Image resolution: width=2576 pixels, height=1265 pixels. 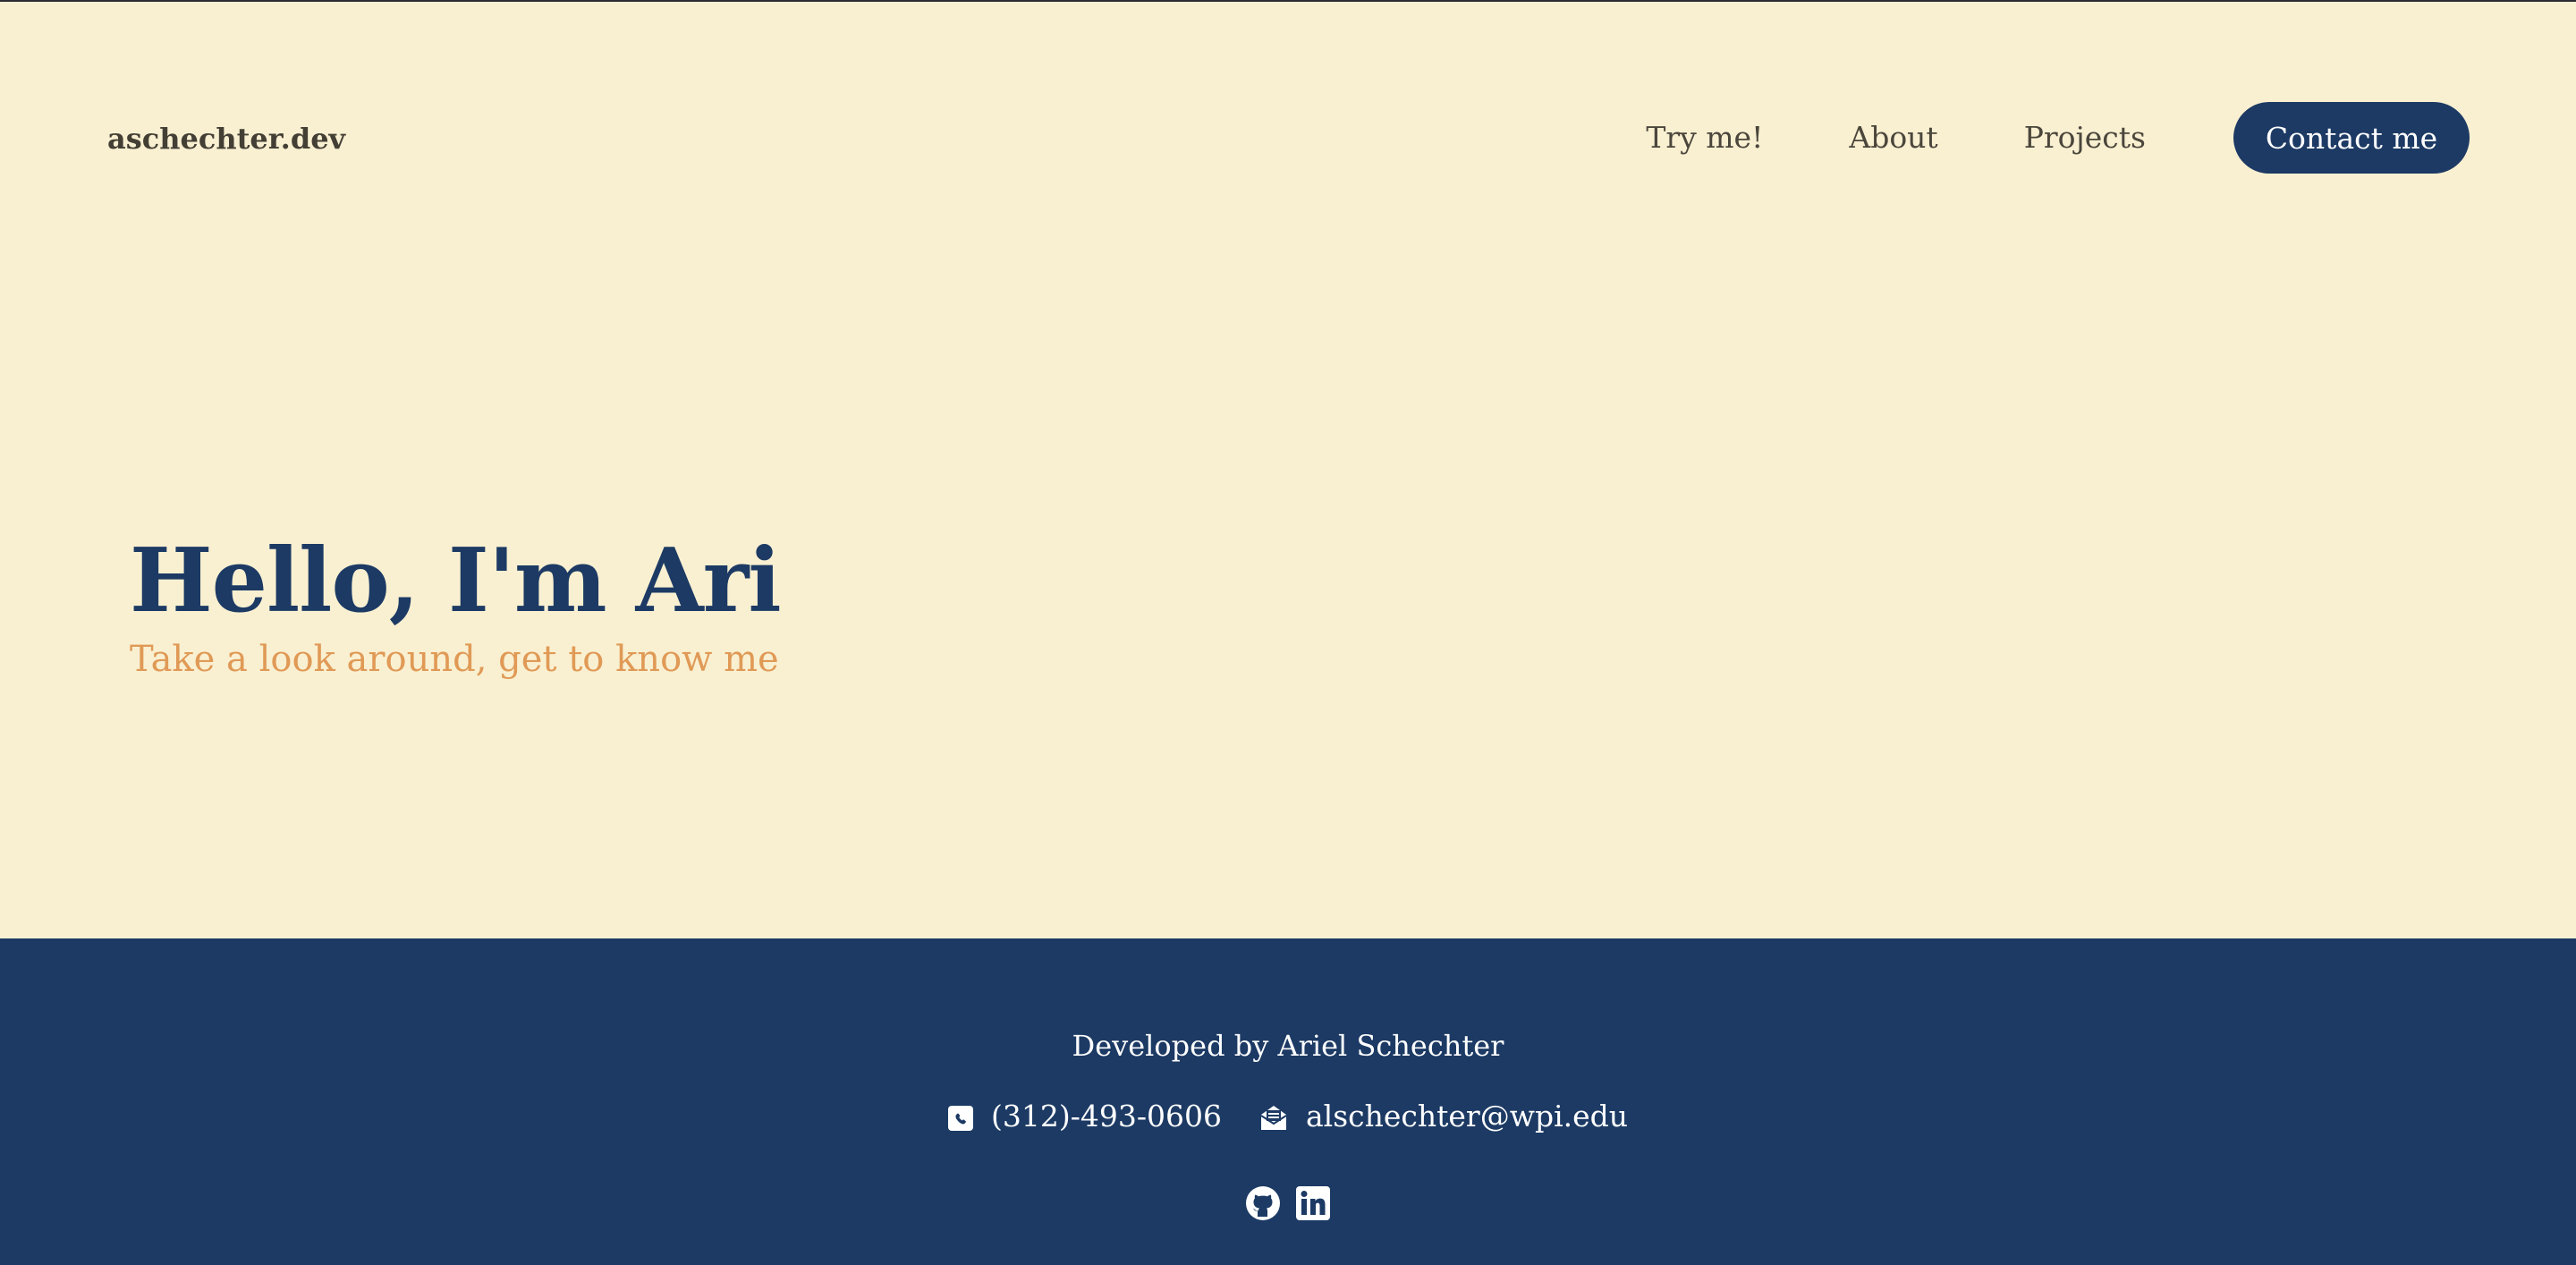 I want to click on nav-link-about: About, so click(x=1893, y=138).